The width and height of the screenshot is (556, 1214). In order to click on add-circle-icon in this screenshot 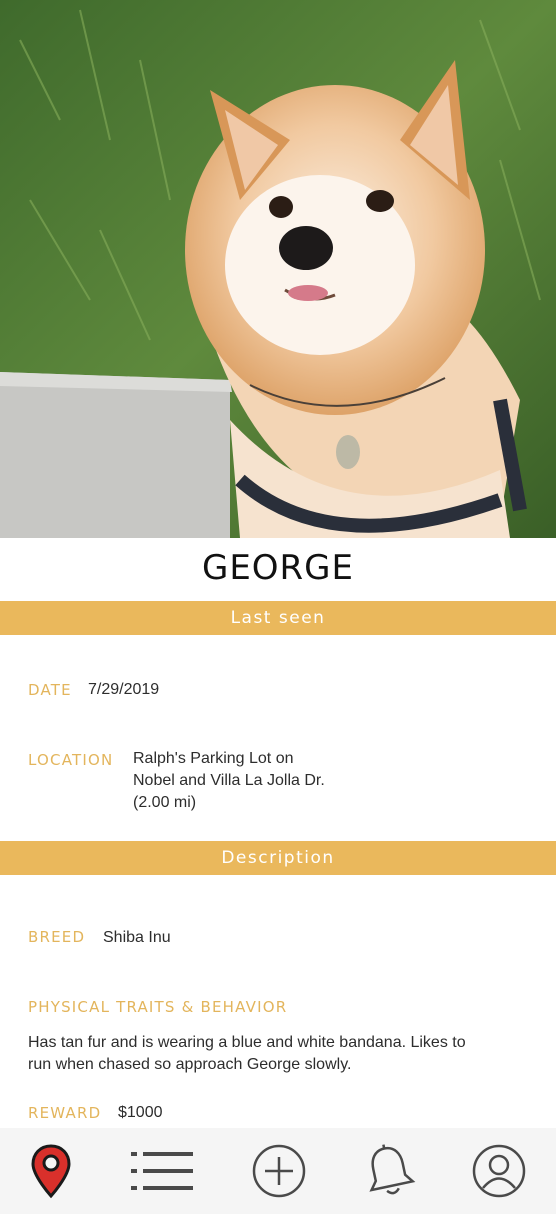, I will do `click(279, 1171)`.